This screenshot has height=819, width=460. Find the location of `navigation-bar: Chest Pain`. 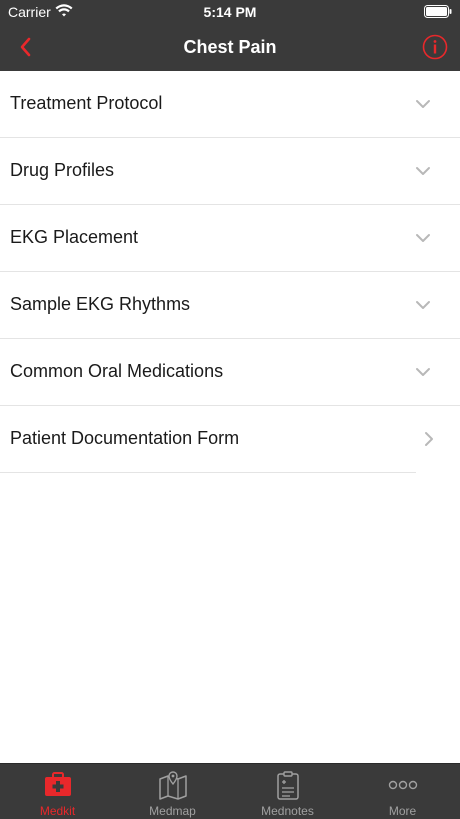

navigation-bar: Chest Pain is located at coordinates (230, 48).